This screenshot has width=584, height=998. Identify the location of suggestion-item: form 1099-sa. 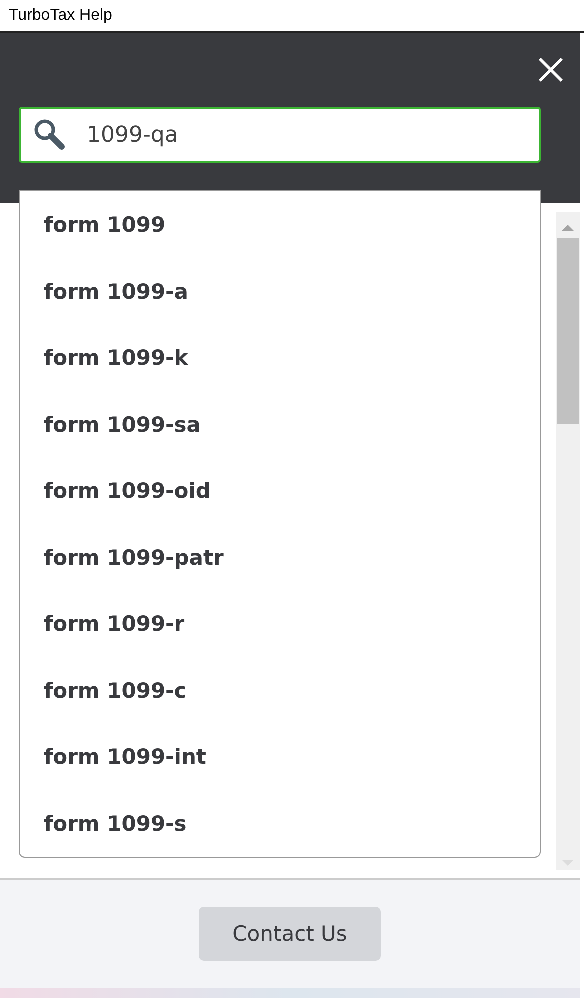
(280, 425).